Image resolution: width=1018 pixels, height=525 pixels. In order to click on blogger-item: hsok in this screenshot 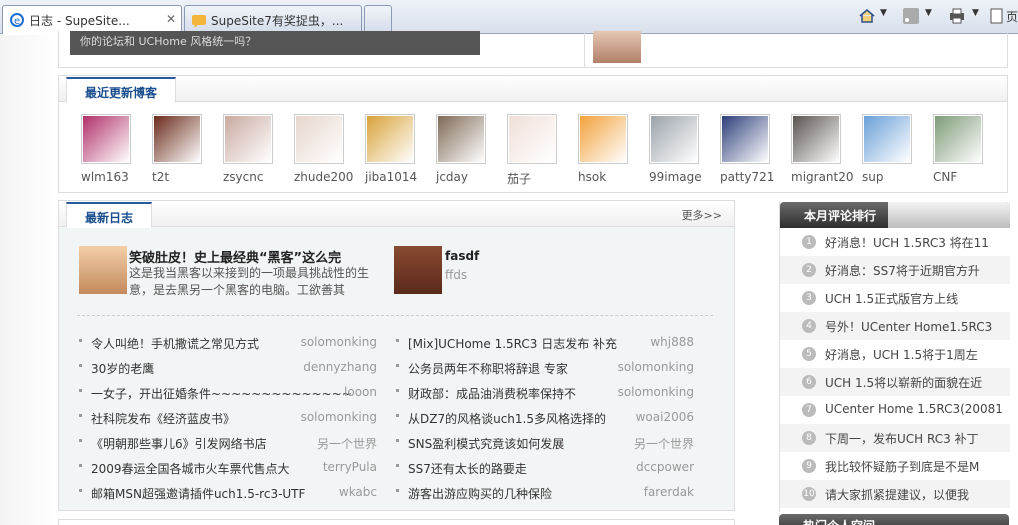, I will do `click(610, 149)`.